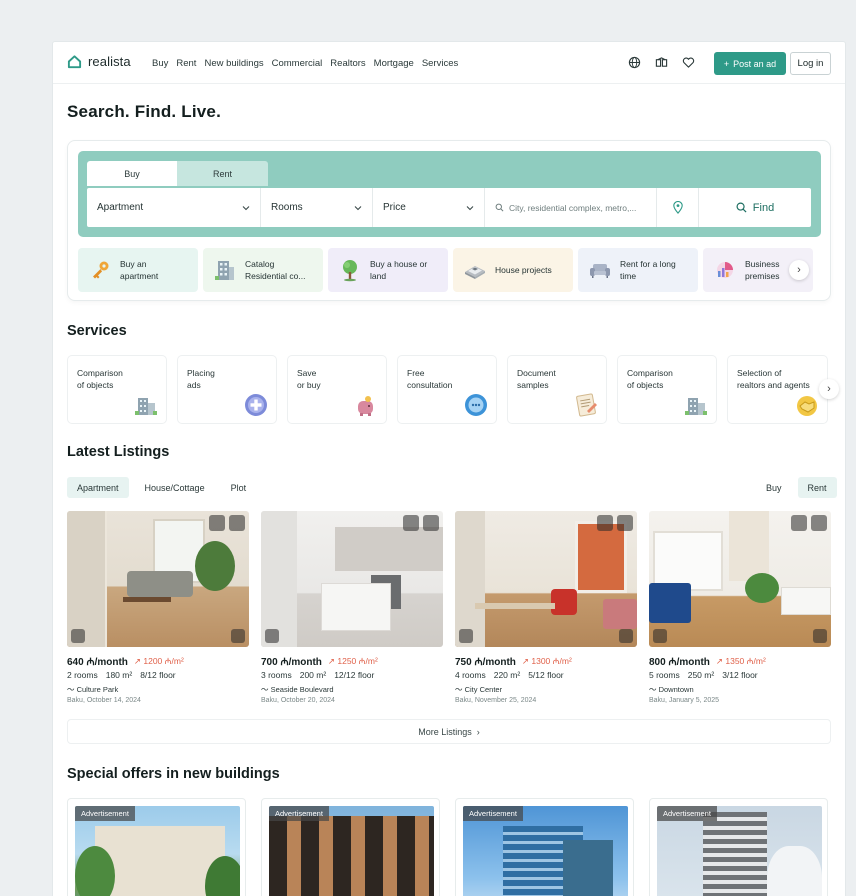  Describe the element at coordinates (158, 660) in the screenshot. I see `price-per-meter: ↗ 1200 ₼/m²` at that location.